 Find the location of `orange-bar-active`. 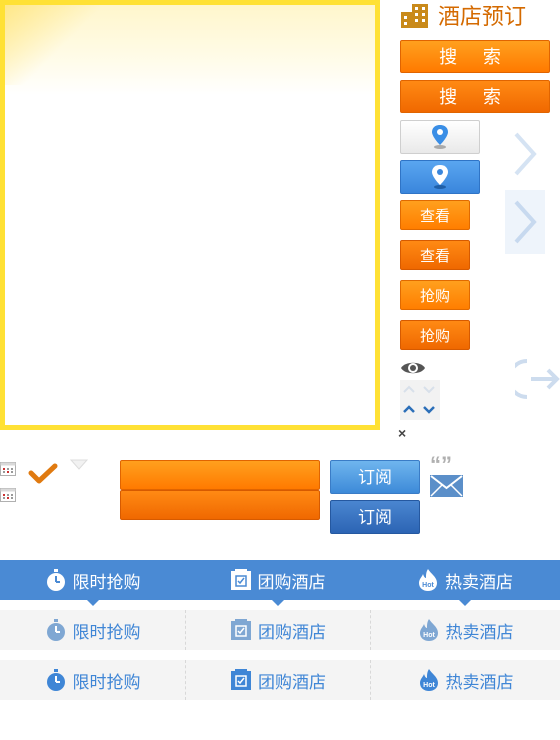

orange-bar-active is located at coordinates (220, 505).